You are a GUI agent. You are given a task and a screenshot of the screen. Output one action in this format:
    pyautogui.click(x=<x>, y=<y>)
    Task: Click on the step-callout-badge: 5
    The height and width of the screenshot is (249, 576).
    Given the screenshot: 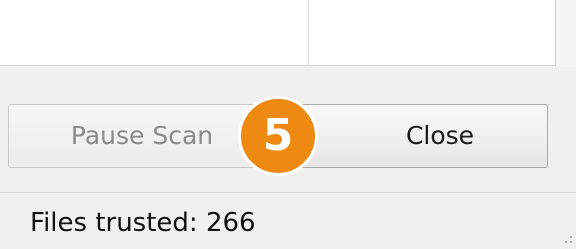 What is the action you would take?
    pyautogui.click(x=278, y=136)
    